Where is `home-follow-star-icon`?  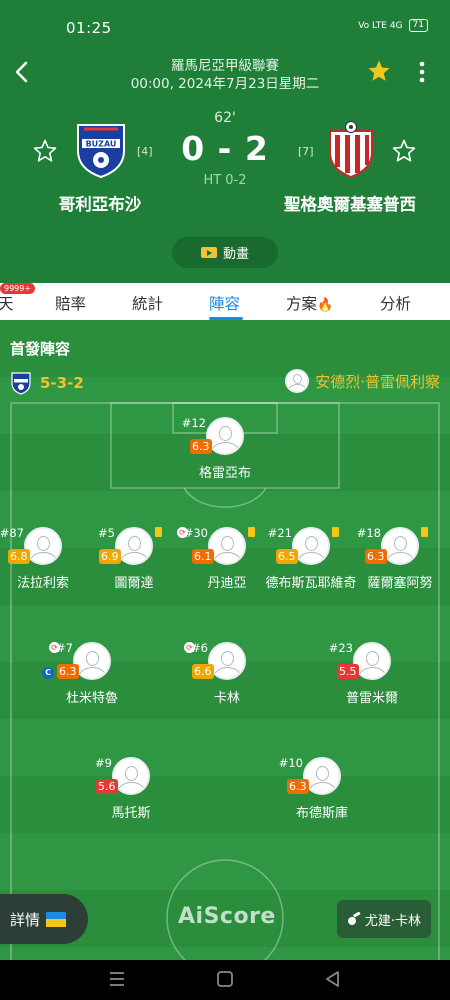 home-follow-star-icon is located at coordinates (45, 151).